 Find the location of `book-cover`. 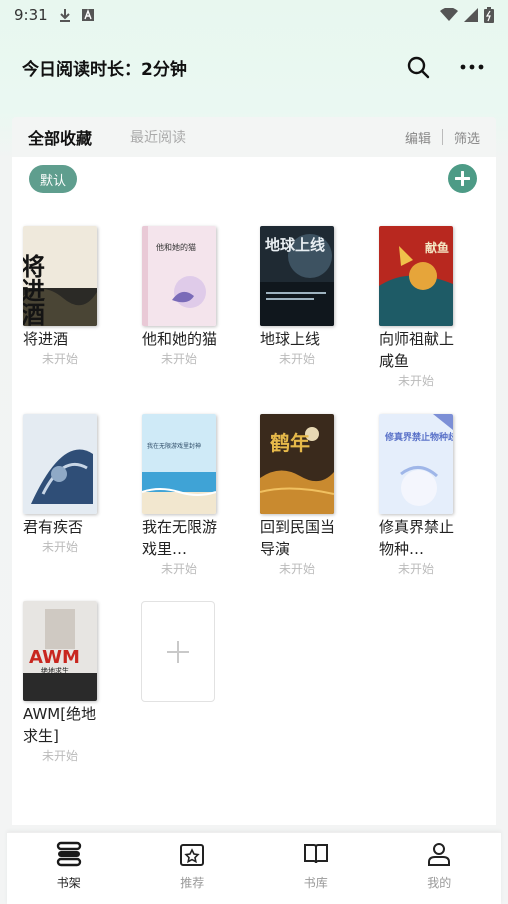

book-cover is located at coordinates (60, 464).